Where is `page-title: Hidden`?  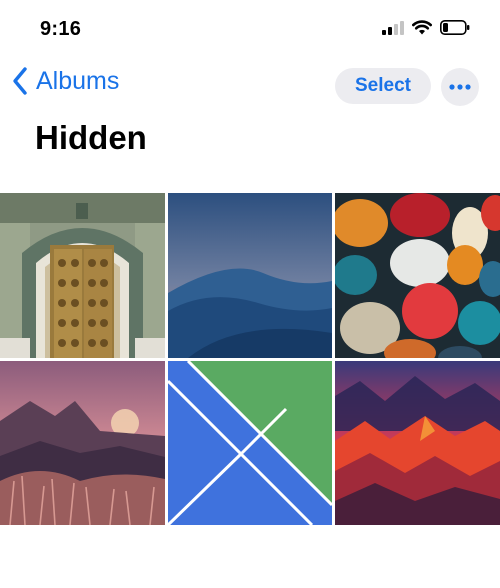
page-title: Hidden is located at coordinates (91, 137).